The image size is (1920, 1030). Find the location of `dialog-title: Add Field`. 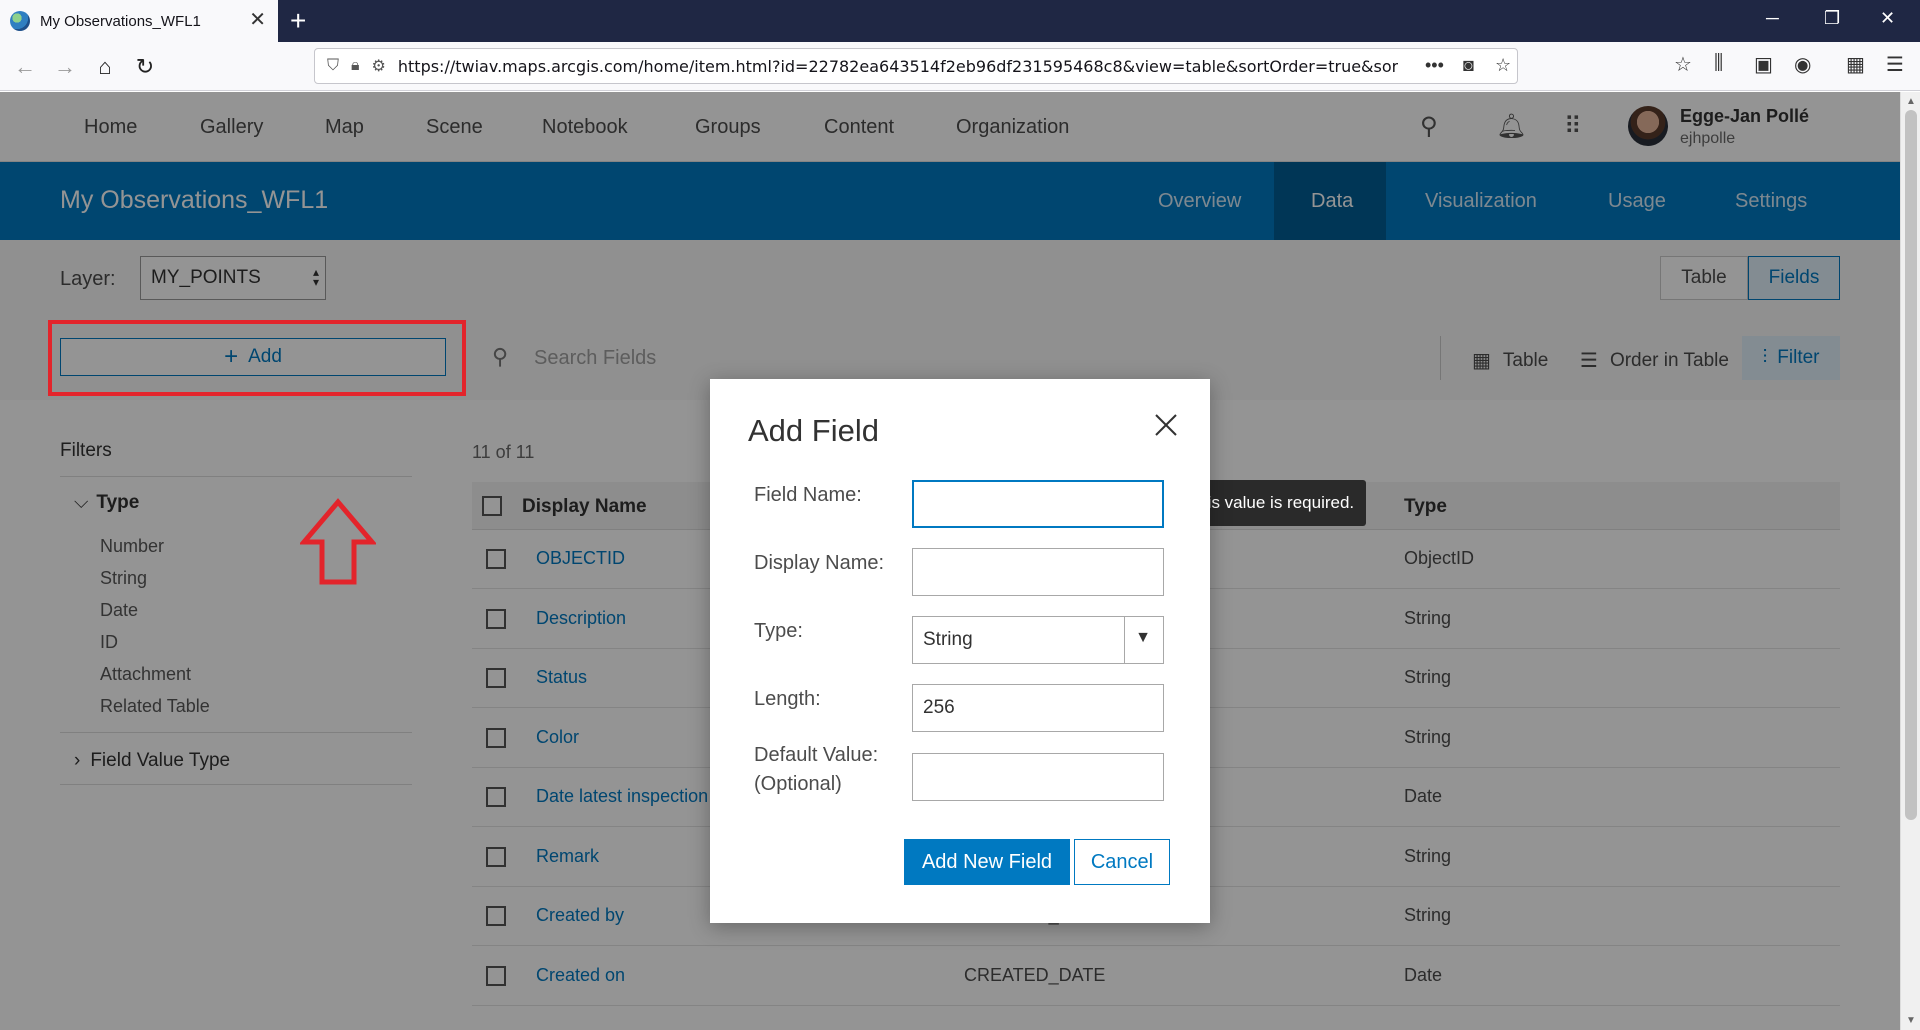

dialog-title: Add Field is located at coordinates (813, 430).